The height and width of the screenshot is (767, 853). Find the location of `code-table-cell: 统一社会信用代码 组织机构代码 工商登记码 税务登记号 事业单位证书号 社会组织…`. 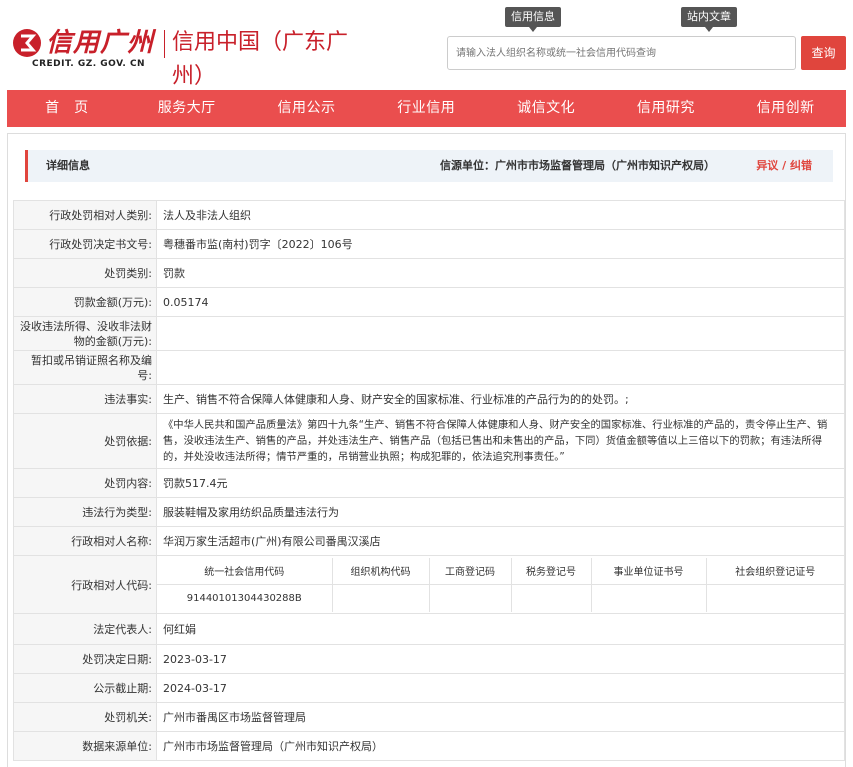

code-table-cell: 统一社会信用代码 组织机构代码 工商登记码 税务登记号 事业单位证书号 社会组织… is located at coordinates (500, 584).